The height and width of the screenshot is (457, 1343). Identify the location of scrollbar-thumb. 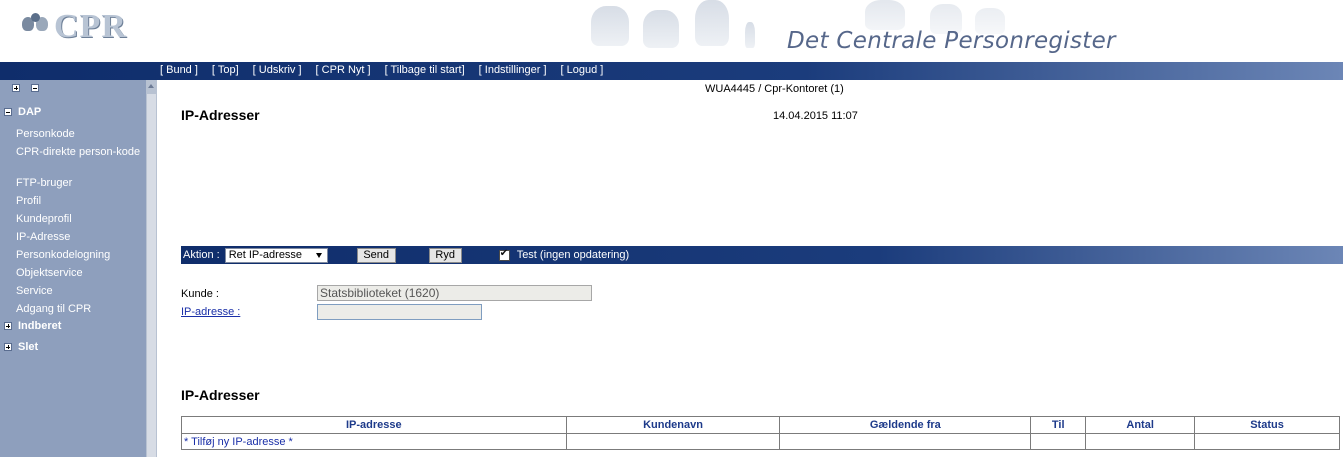
(151, 275).